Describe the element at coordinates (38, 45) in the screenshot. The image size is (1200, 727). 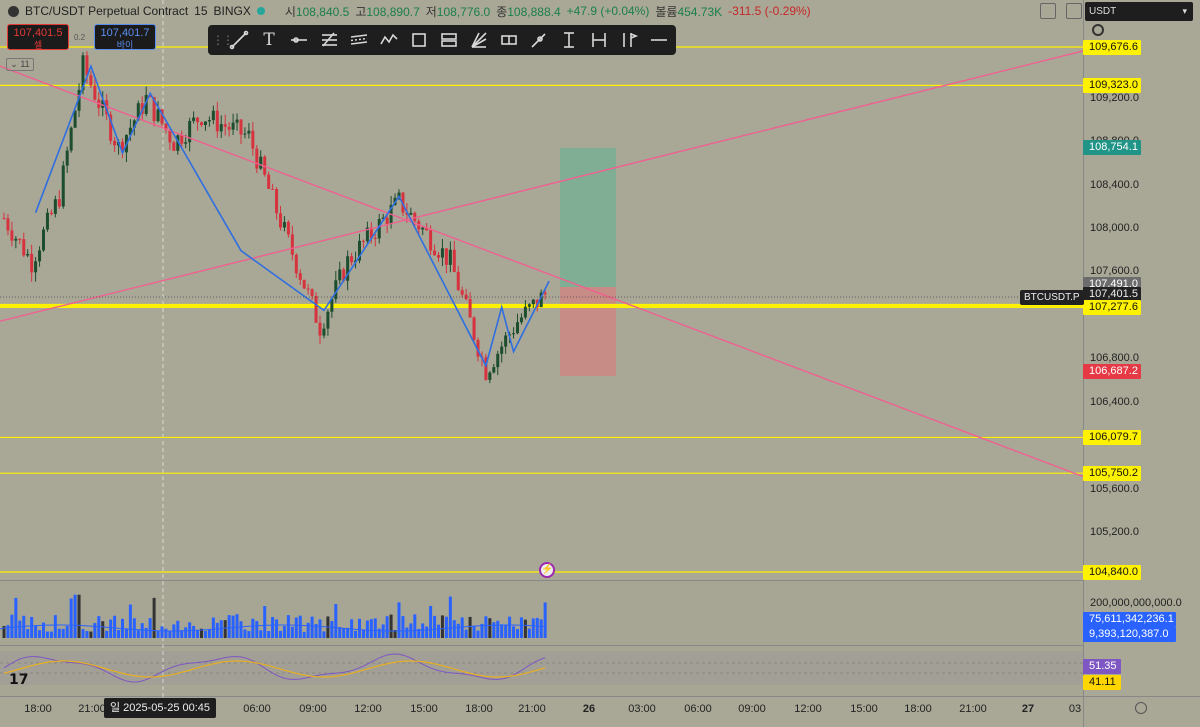
I see `sell-label: 셀` at that location.